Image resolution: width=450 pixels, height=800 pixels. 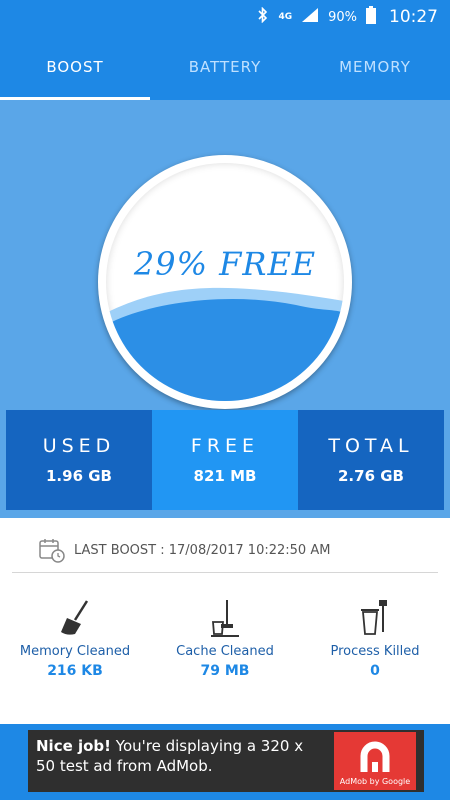 I want to click on admob-icon, so click(x=375, y=756).